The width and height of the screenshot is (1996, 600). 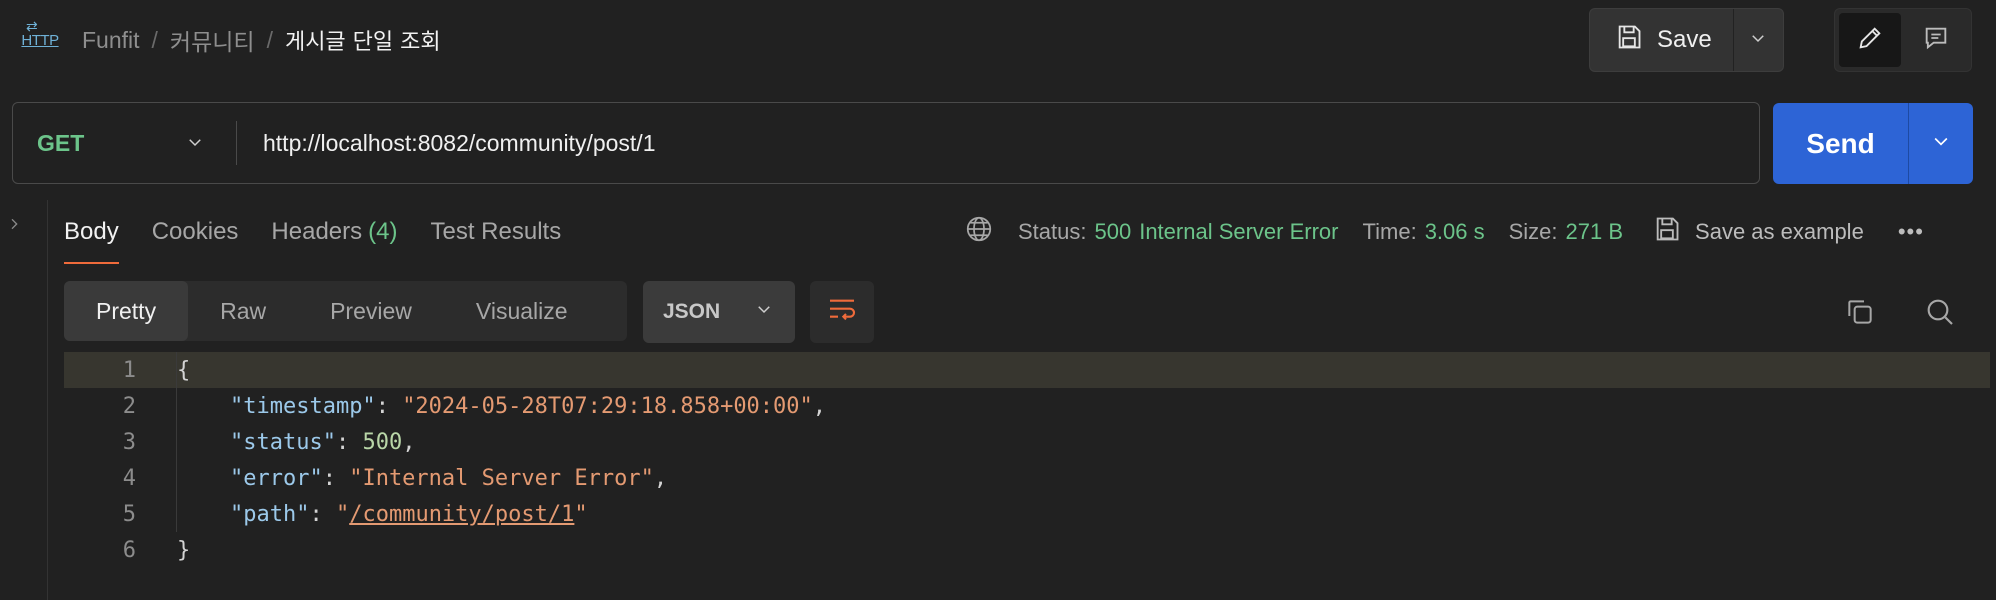 I want to click on mode-raw: Raw, so click(x=243, y=311).